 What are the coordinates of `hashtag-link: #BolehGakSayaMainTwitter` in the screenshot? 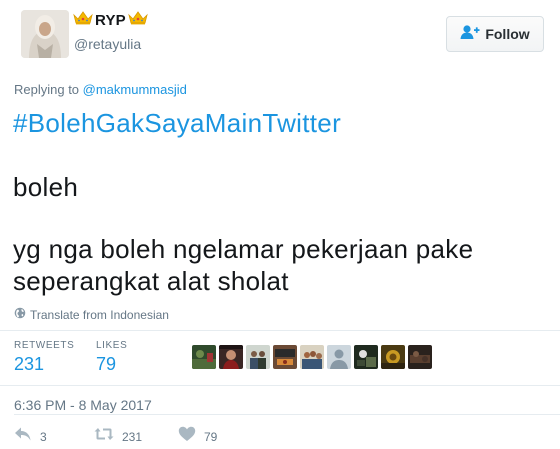 It's located at (177, 123).